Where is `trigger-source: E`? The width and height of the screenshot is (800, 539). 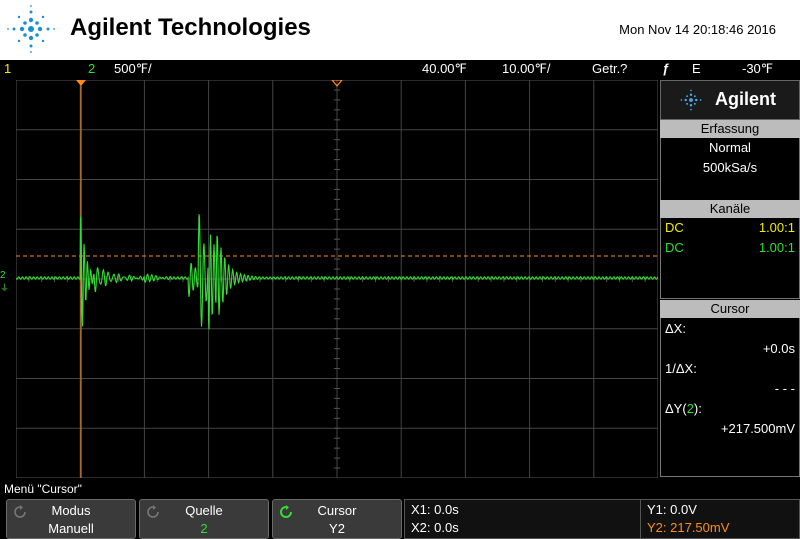 trigger-source: E is located at coordinates (696, 68).